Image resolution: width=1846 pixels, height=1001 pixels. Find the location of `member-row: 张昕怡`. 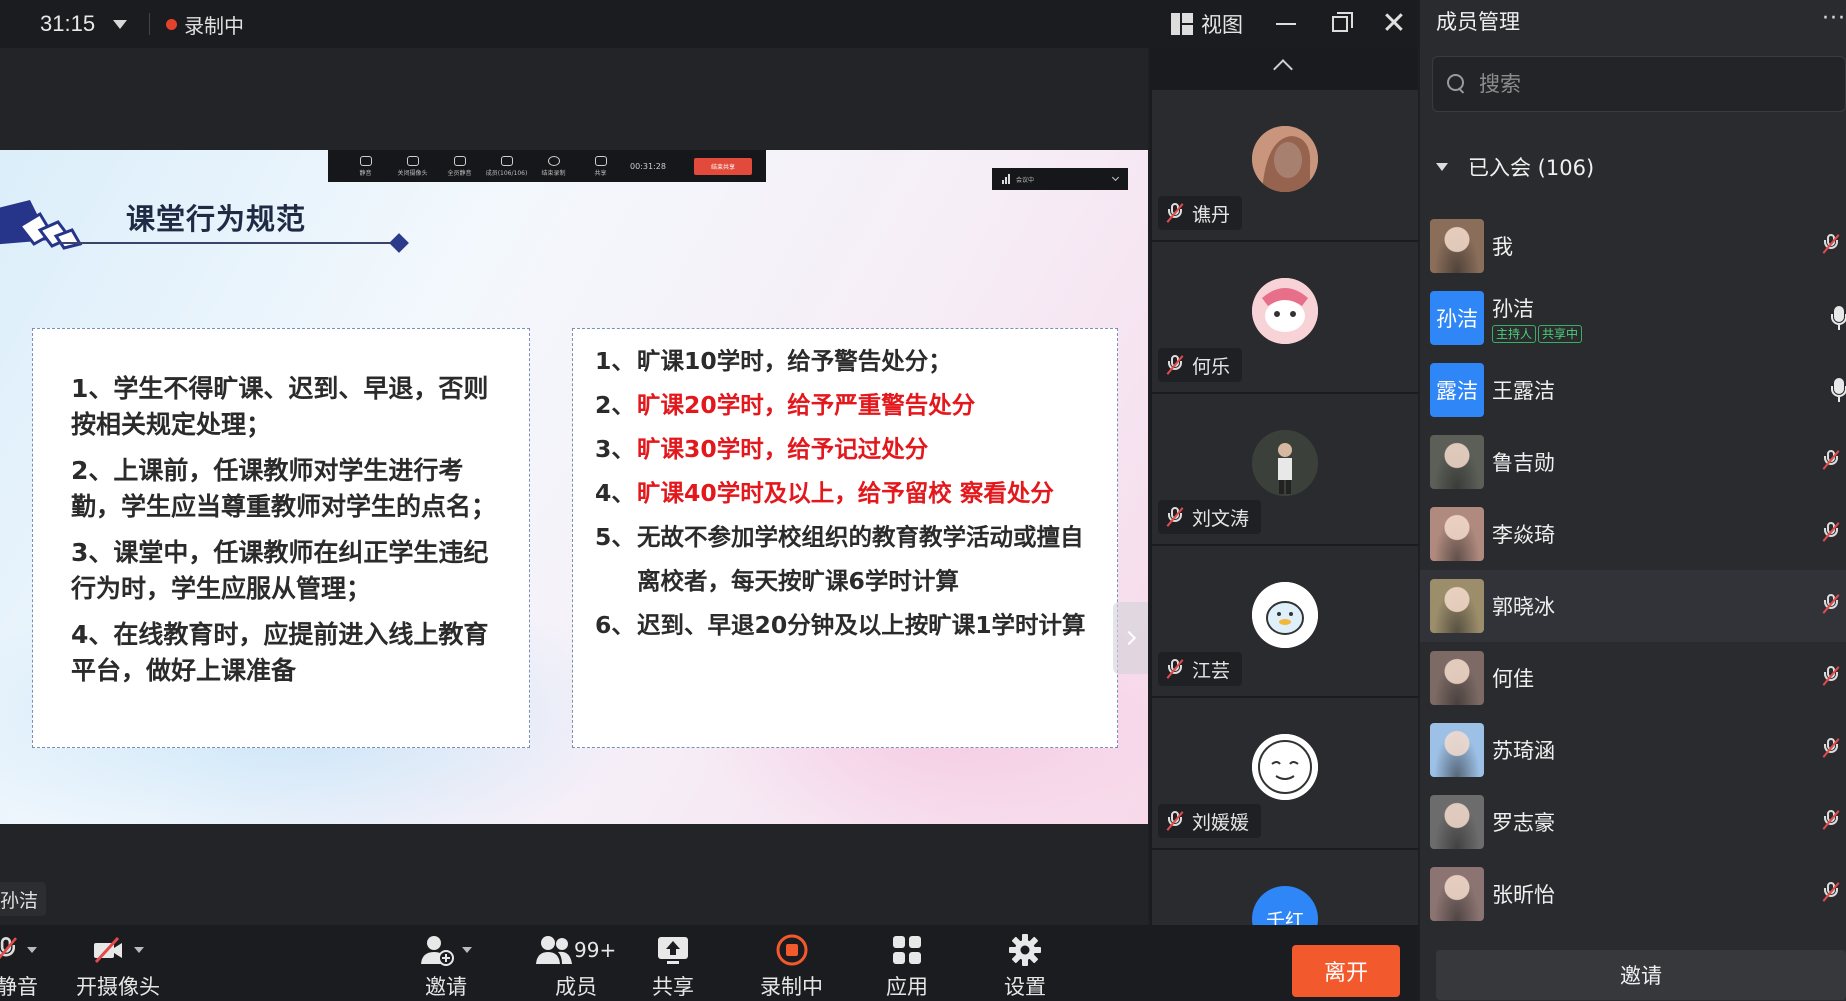

member-row: 张昕怡 is located at coordinates (1633, 894).